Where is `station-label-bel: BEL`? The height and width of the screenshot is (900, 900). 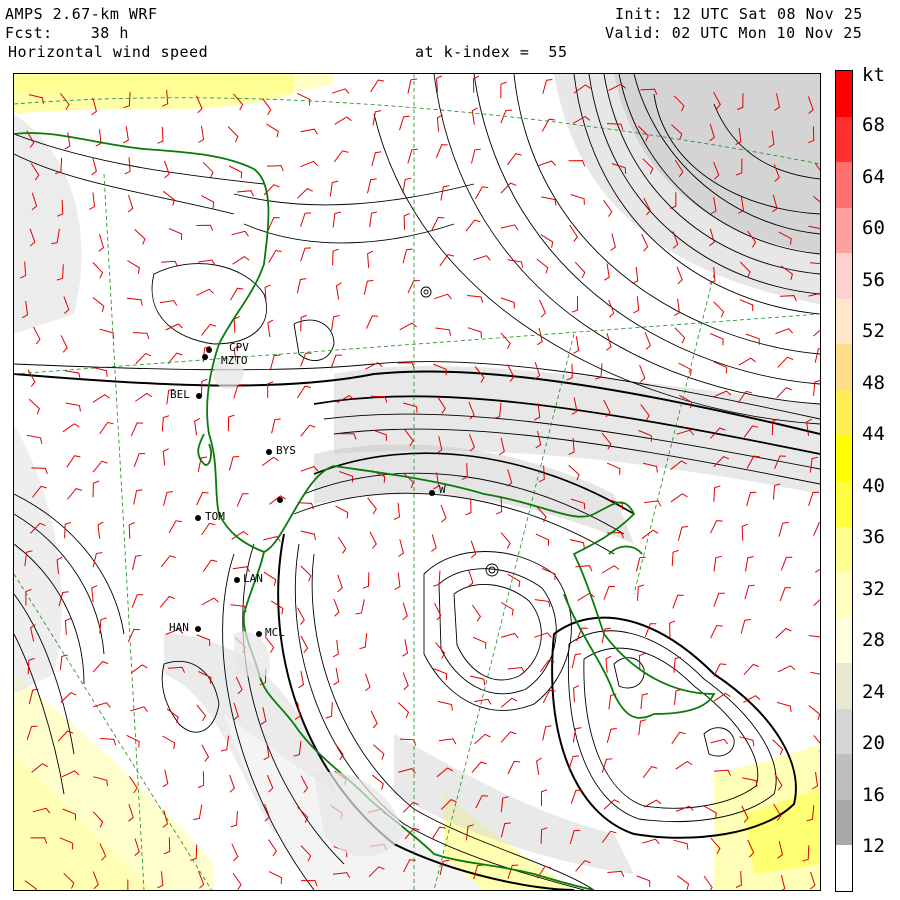 station-label-bel: BEL is located at coordinates (180, 394).